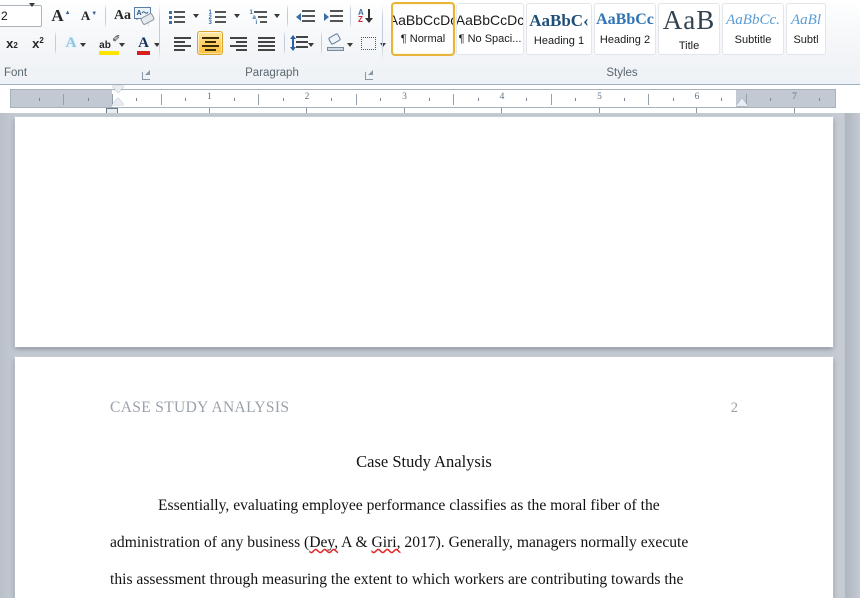 This screenshot has width=860, height=598. I want to click on shrink-font-button: A ▼, so click(89, 16).